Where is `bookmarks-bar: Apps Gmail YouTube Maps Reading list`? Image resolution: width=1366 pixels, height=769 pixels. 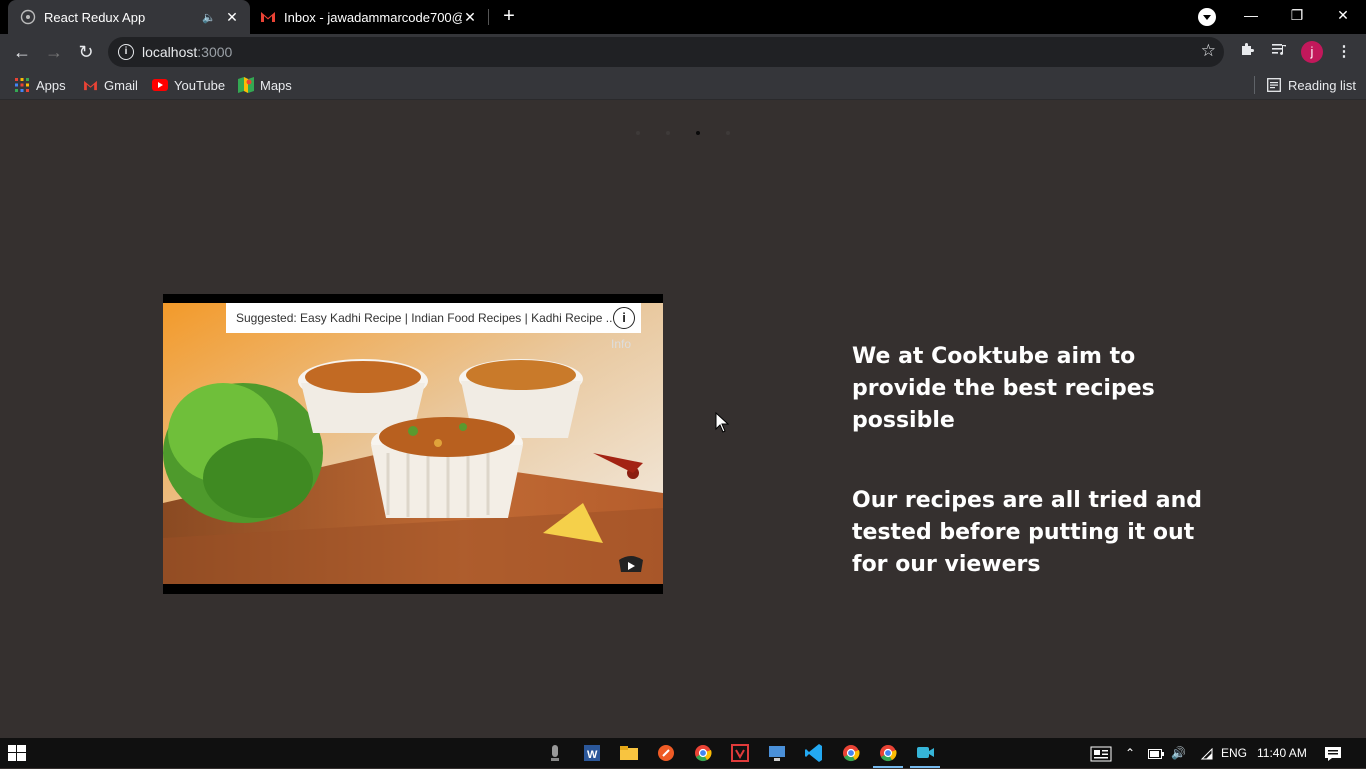 bookmarks-bar: Apps Gmail YouTube Maps Reading list is located at coordinates (683, 85).